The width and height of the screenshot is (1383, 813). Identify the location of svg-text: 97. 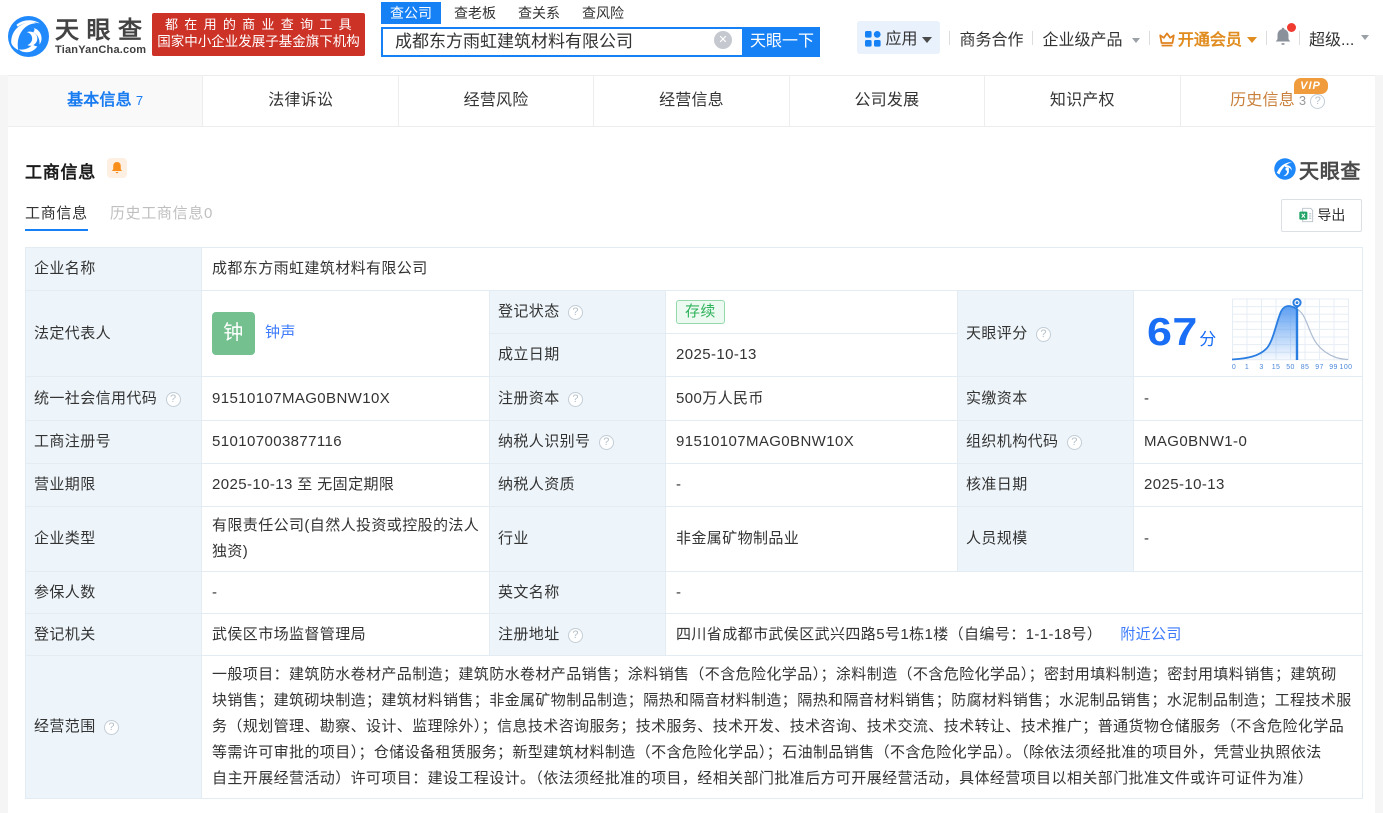
(1319, 367).